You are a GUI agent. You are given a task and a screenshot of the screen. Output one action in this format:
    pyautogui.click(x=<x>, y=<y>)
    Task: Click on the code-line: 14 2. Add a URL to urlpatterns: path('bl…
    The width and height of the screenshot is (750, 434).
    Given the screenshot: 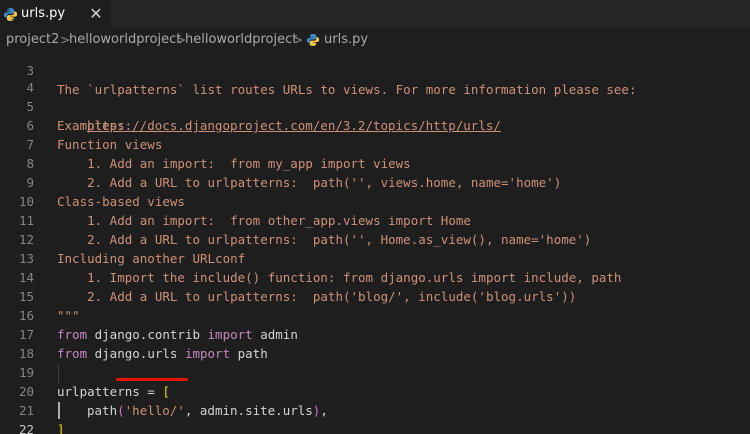 What is the action you would take?
    pyautogui.click(x=375, y=276)
    